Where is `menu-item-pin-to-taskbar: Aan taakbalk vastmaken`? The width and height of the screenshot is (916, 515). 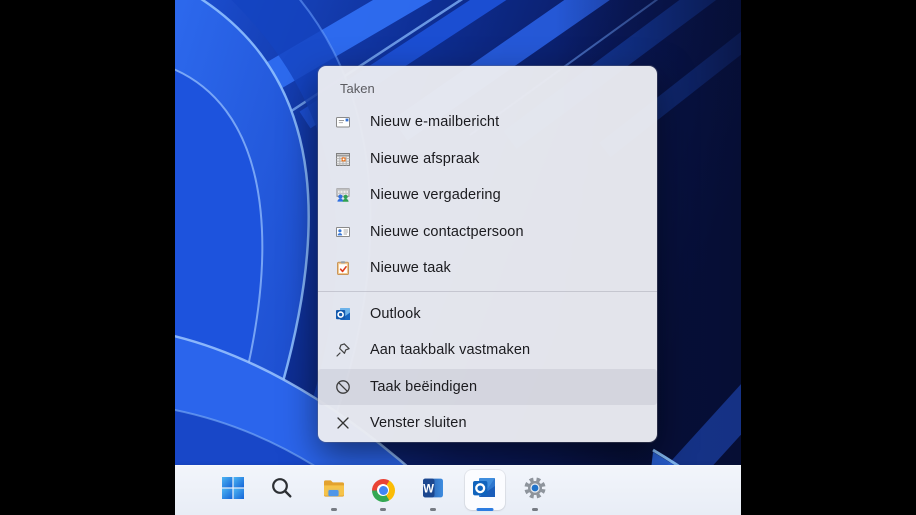 menu-item-pin-to-taskbar: Aan taakbalk vastmaken is located at coordinates (487, 350).